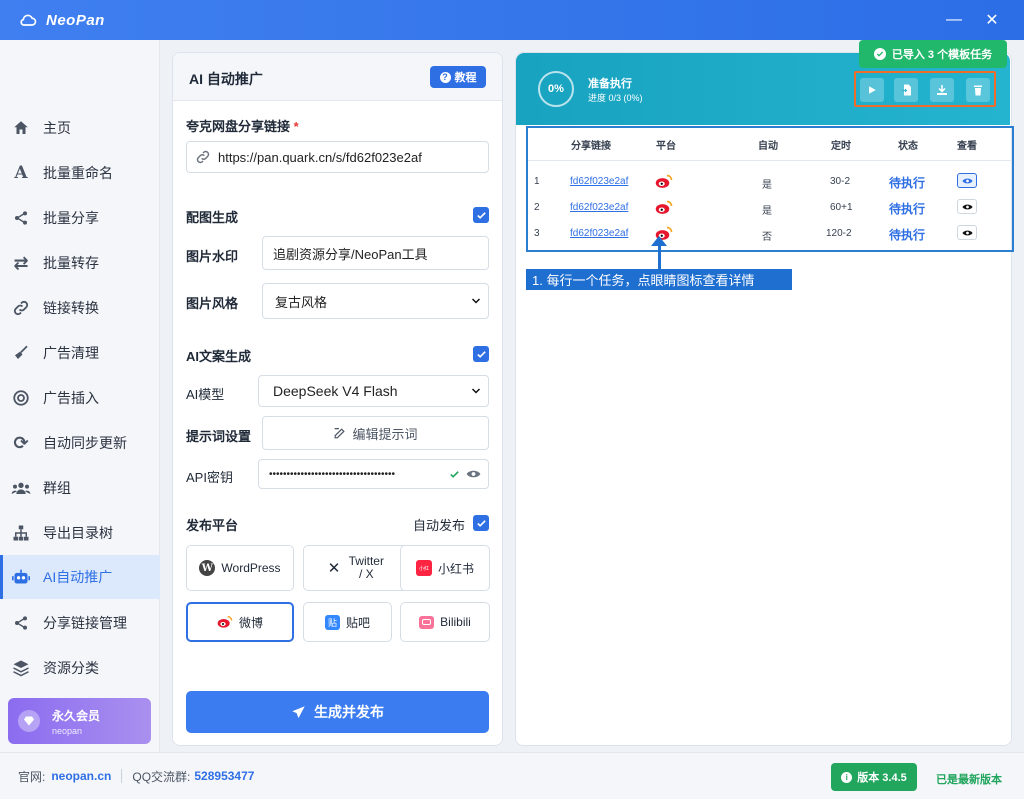 The width and height of the screenshot is (1024, 799). I want to click on play-icon, so click(872, 90).